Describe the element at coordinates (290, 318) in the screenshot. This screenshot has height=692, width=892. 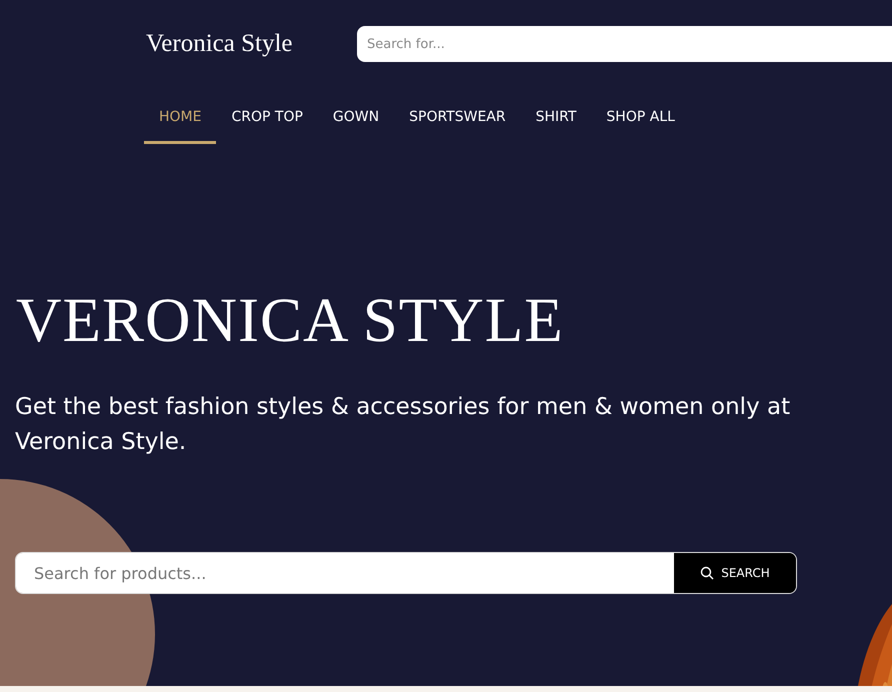
I see `hero-title: VERONICA STYLE` at that location.